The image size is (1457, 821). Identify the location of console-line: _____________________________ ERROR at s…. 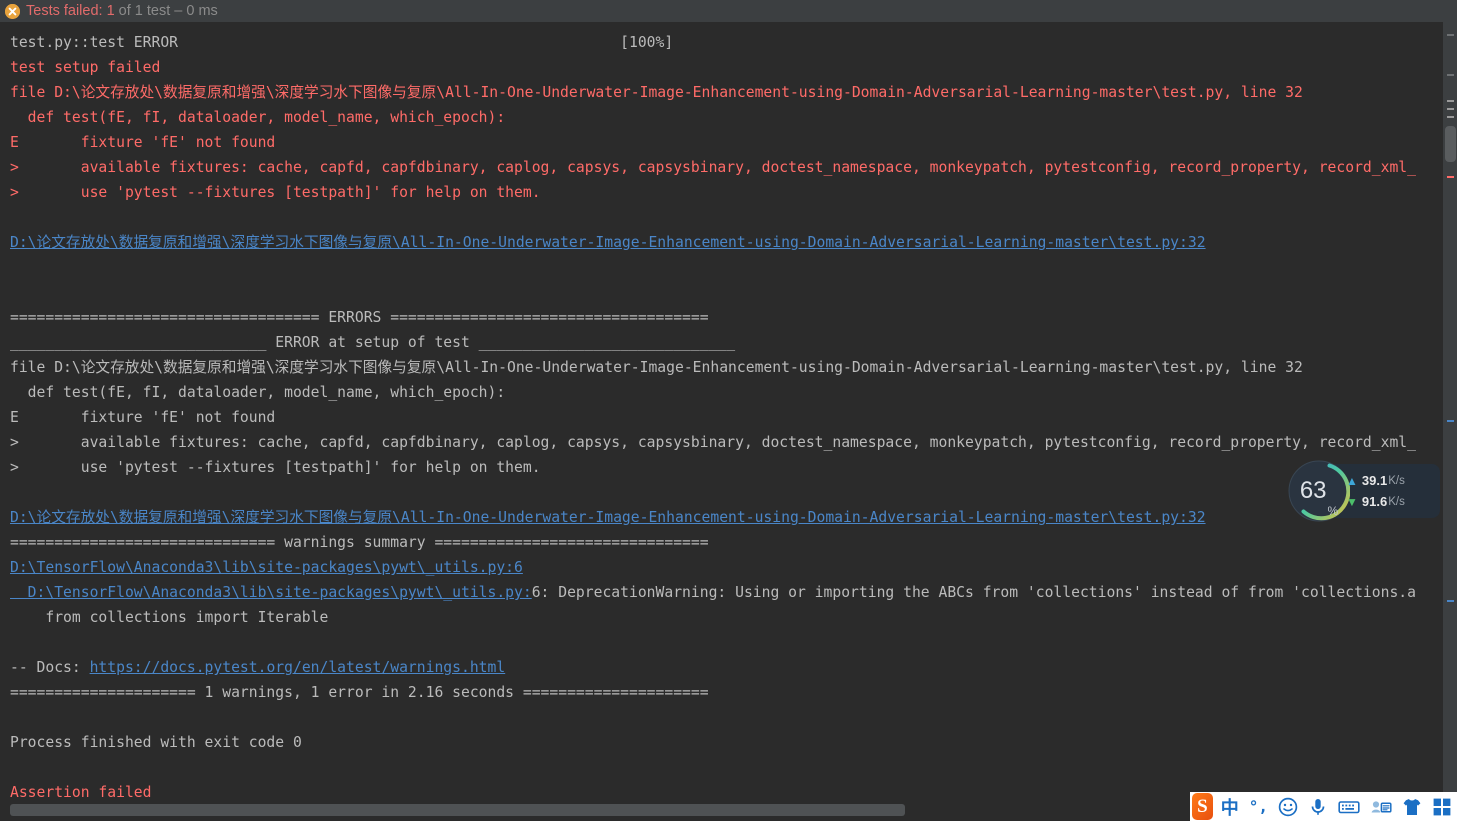
(373, 342).